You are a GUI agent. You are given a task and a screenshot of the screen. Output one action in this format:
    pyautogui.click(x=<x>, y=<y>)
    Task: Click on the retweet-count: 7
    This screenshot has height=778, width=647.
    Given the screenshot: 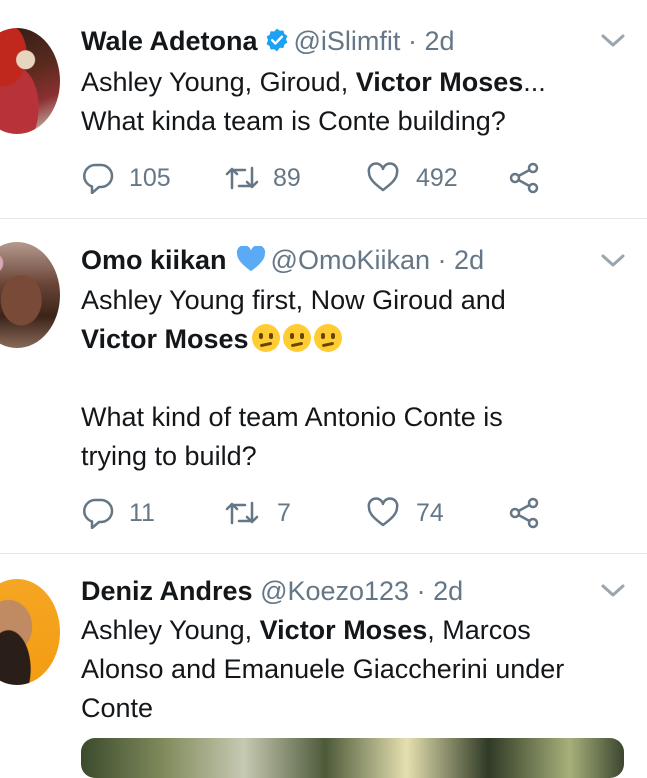 What is the action you would take?
    pyautogui.click(x=284, y=512)
    